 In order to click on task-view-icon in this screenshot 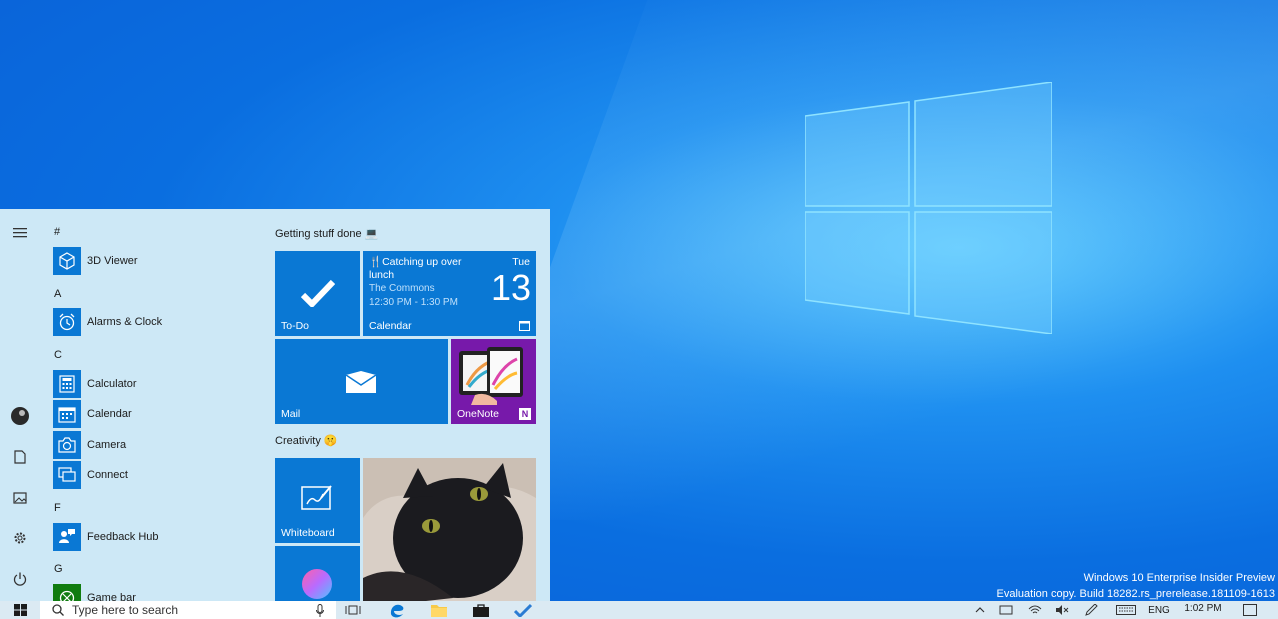, I will do `click(353, 610)`.